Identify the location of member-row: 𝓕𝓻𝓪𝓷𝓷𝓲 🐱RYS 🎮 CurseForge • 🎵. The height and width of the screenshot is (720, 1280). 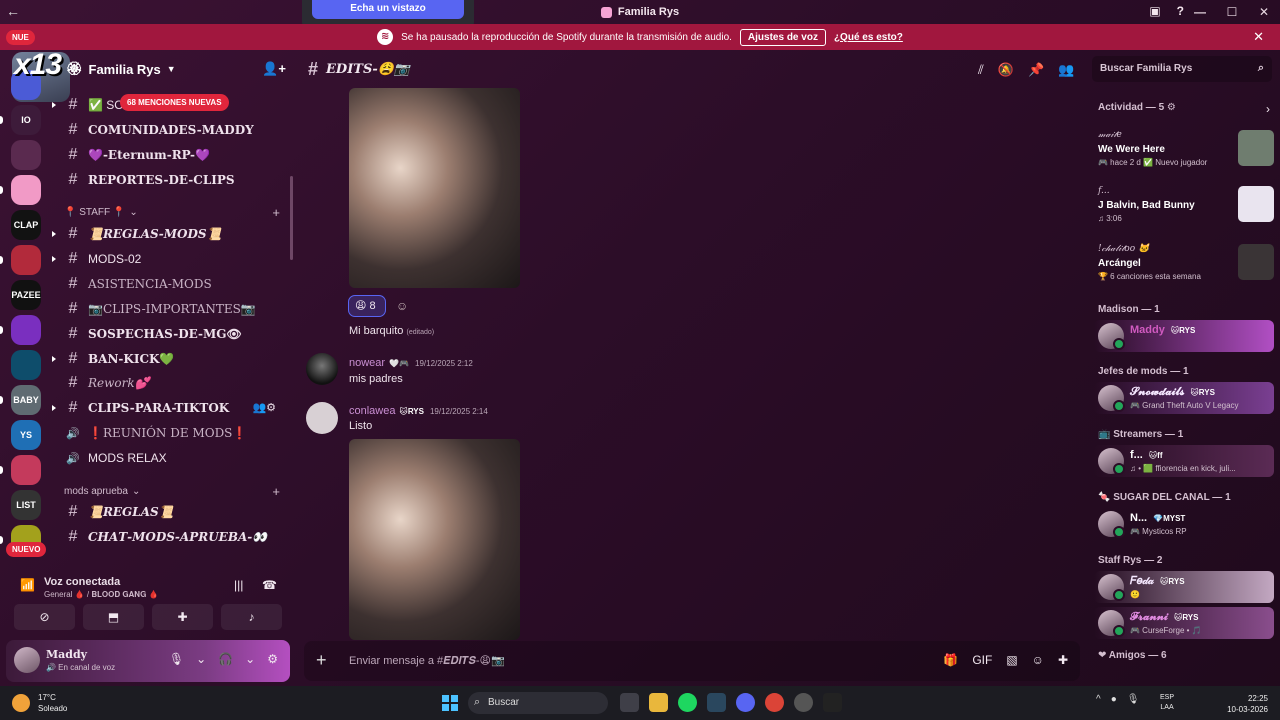
(1184, 623).